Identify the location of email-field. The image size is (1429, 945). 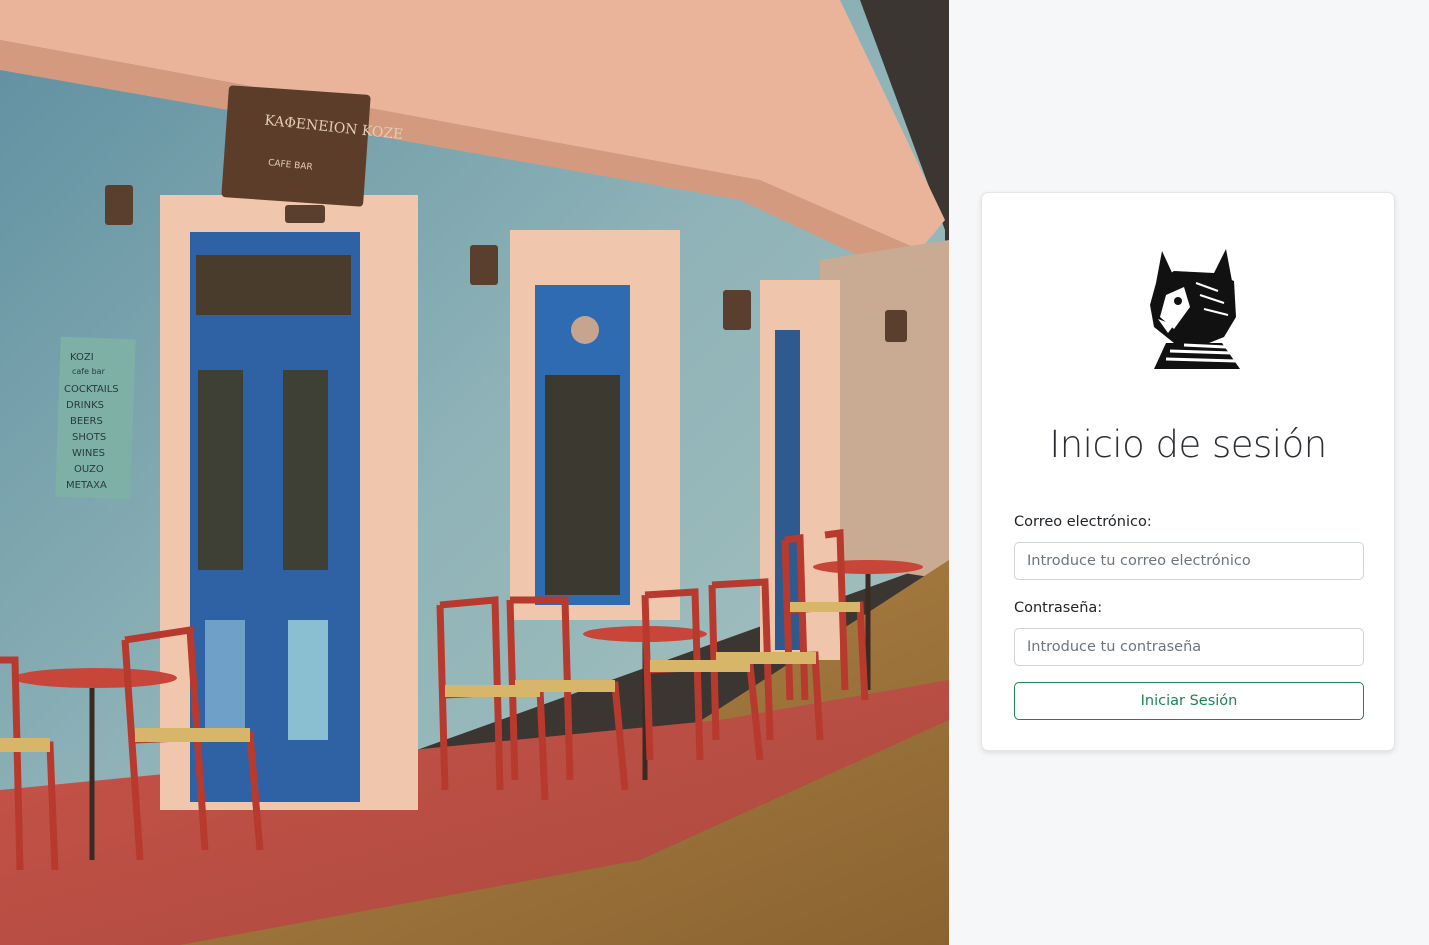
(1189, 561).